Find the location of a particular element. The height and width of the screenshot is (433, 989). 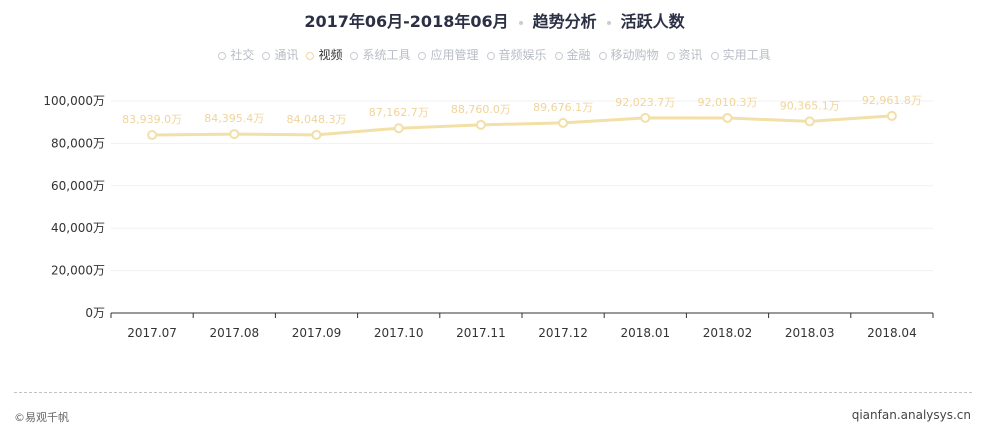

data-label: 90,365.1万 is located at coordinates (810, 105).